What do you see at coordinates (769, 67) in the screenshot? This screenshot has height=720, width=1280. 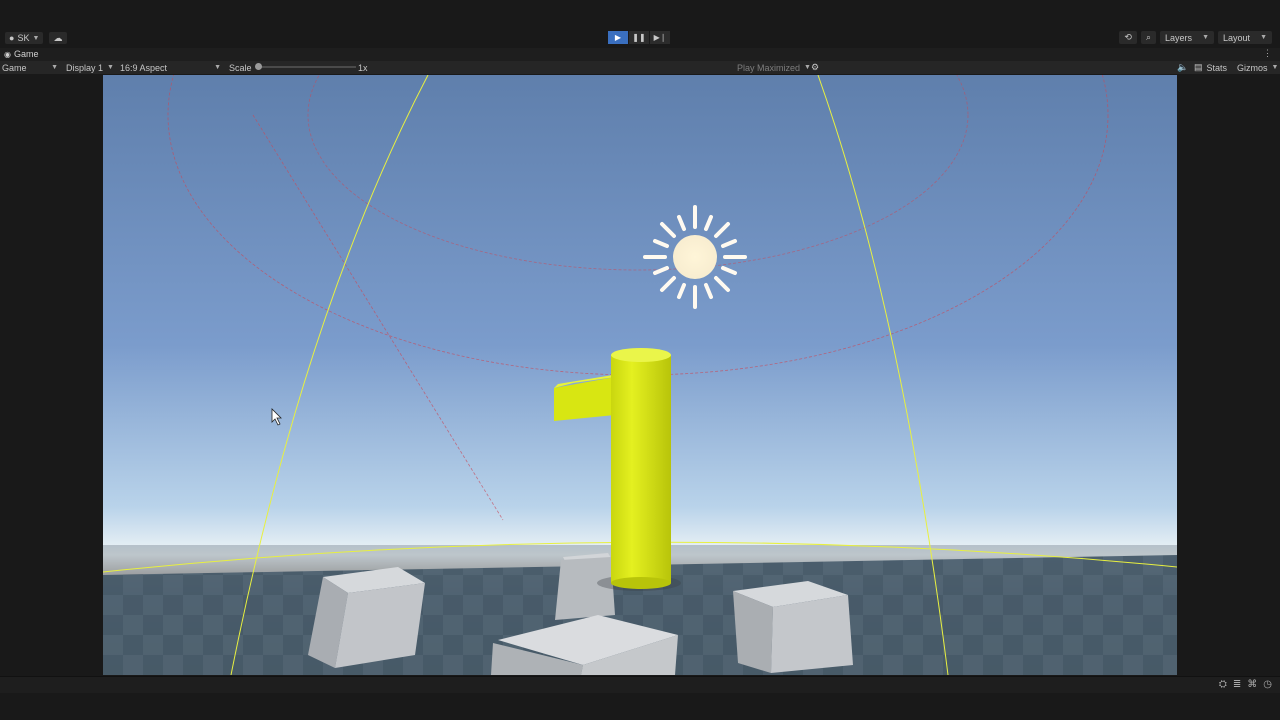 I see `play-maximized-label: Play Maximized` at bounding box center [769, 67].